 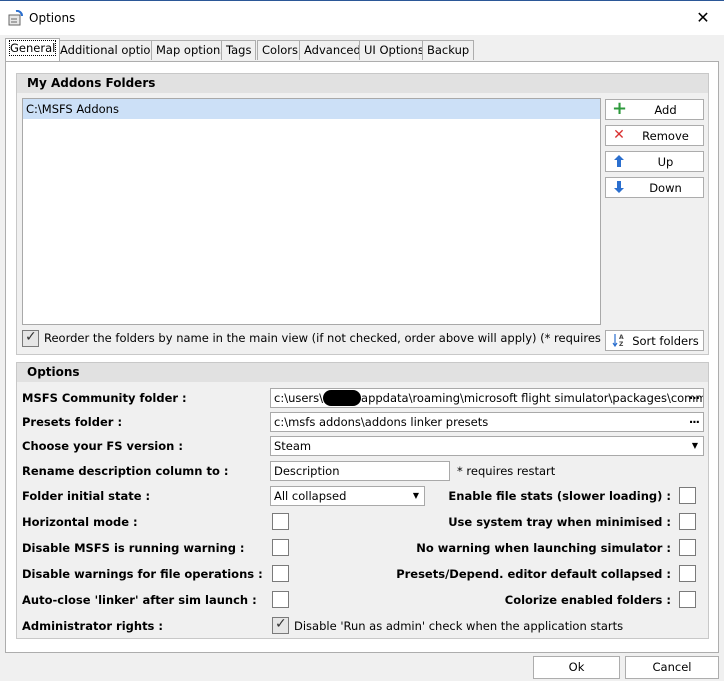 What do you see at coordinates (280, 599) in the screenshot?
I see `auto-close-checkbox` at bounding box center [280, 599].